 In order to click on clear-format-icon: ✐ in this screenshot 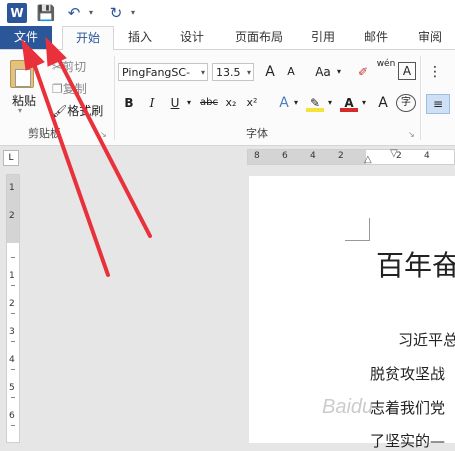, I will do `click(363, 72)`.